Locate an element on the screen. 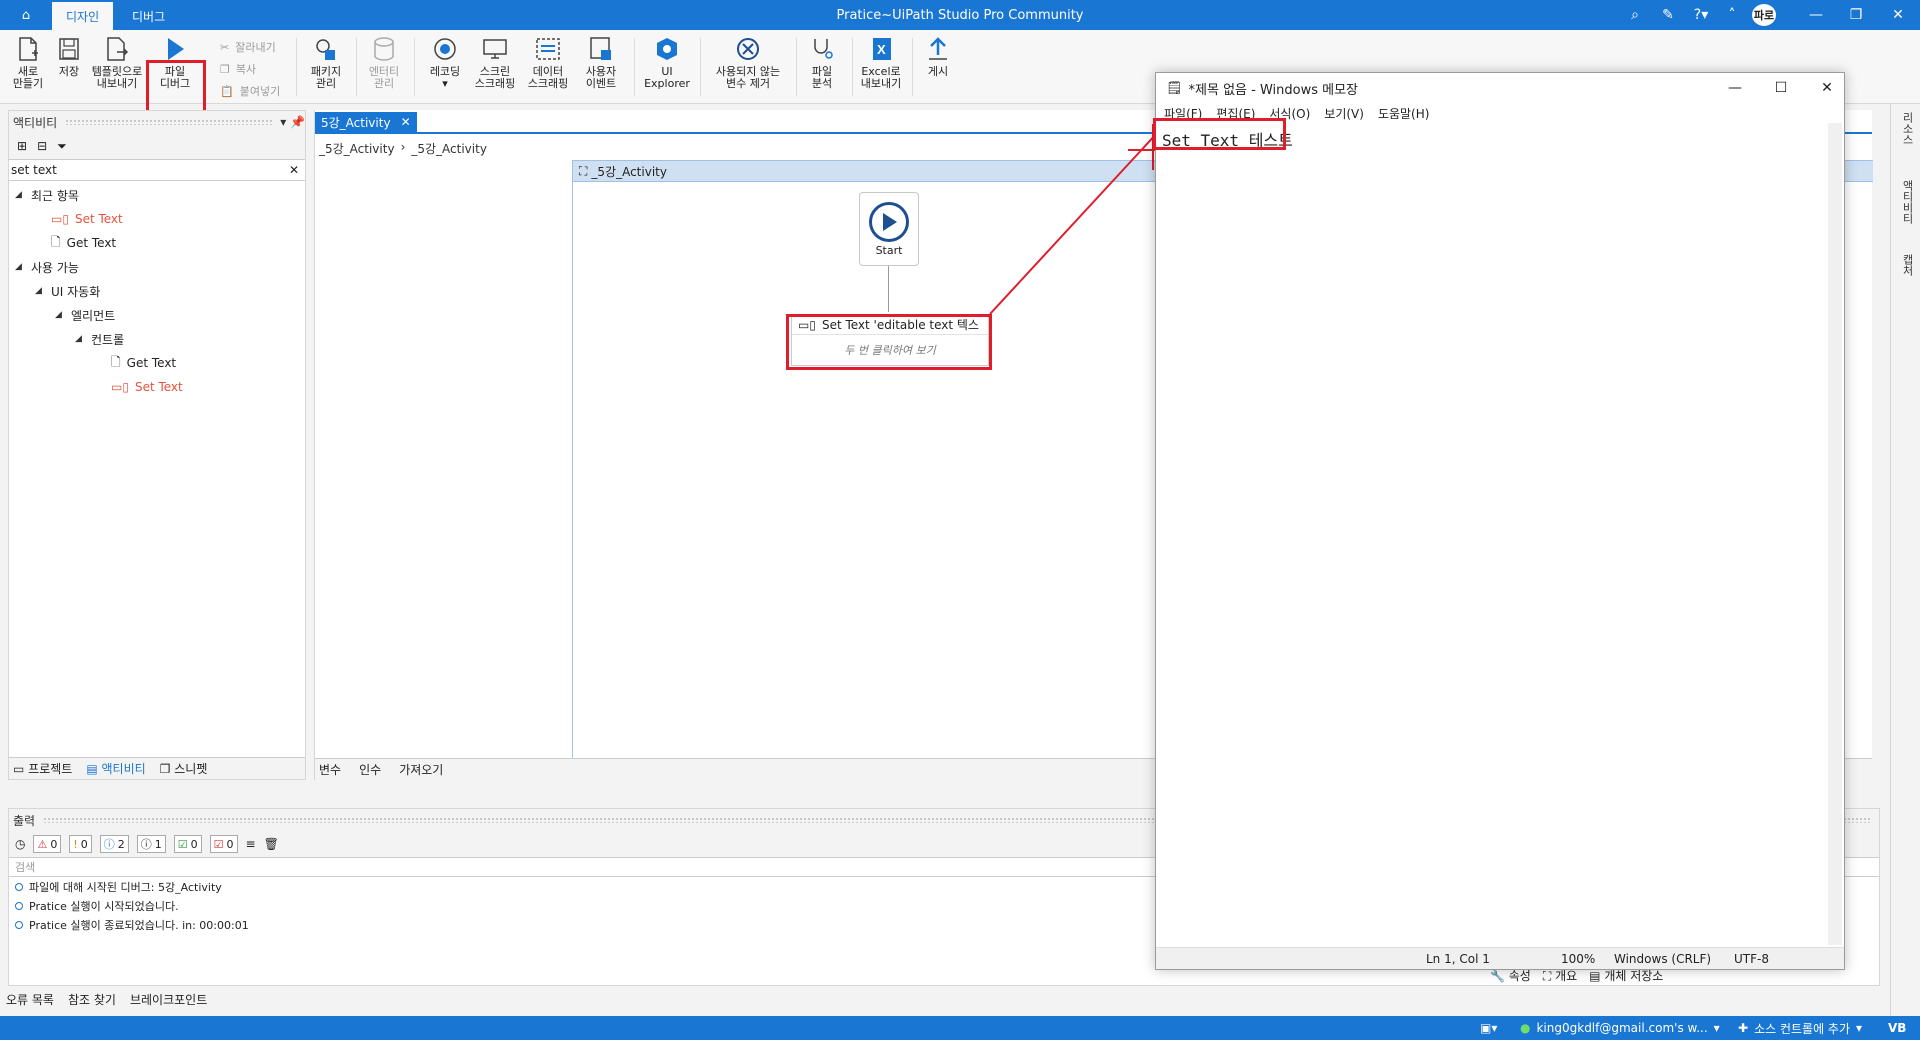 The image size is (1920, 1040). menu-view: 보기(V) is located at coordinates (1344, 113).